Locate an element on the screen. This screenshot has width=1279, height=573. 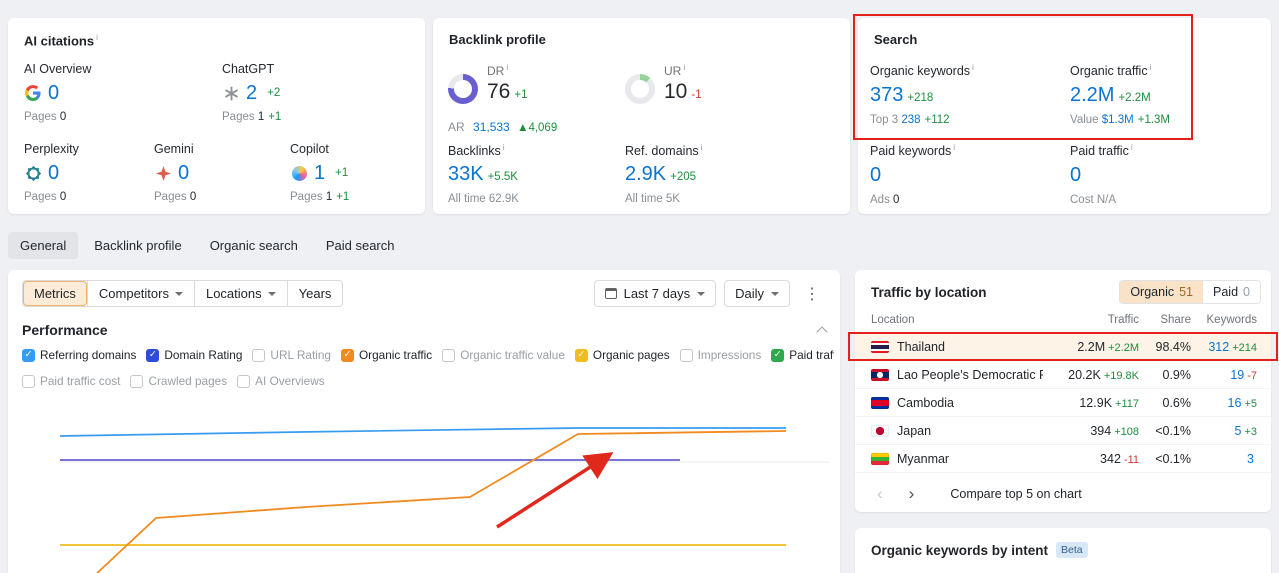
chatgpt-label: ChatGPT is located at coordinates (248, 69).